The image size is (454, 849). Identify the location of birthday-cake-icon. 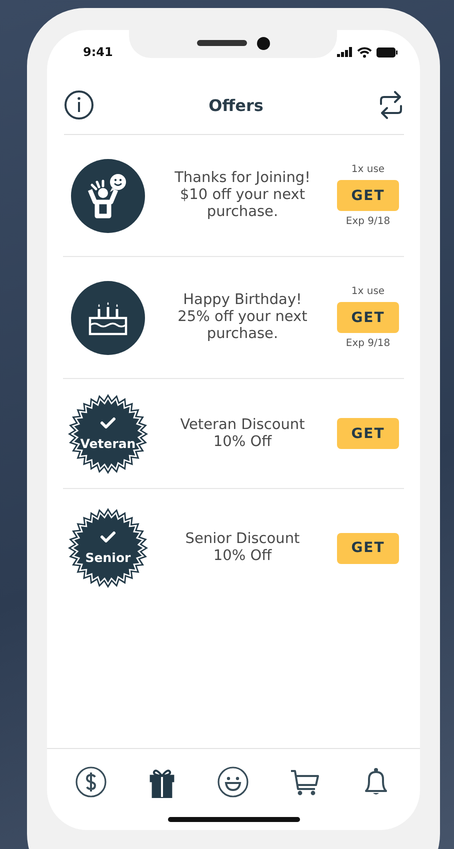
(108, 318).